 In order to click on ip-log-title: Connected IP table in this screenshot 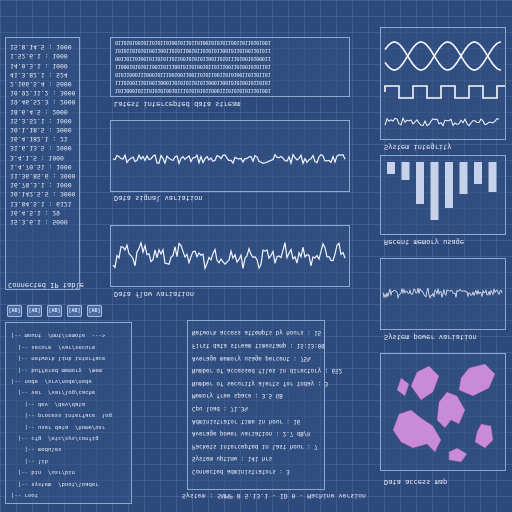, I will do `click(46, 285)`.